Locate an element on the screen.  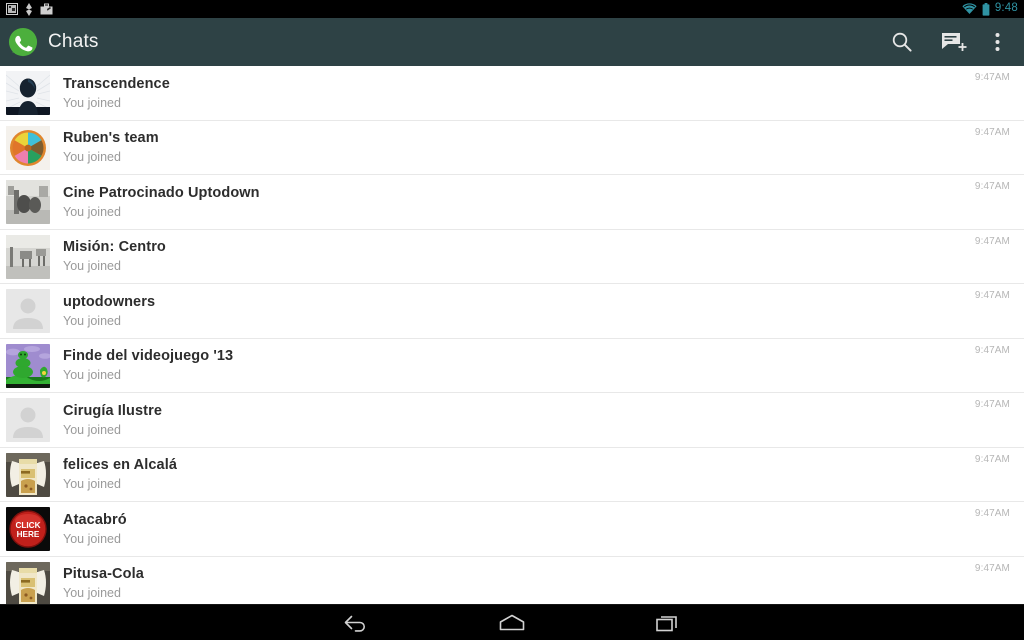
chat-title: uptodowners is located at coordinates (109, 301).